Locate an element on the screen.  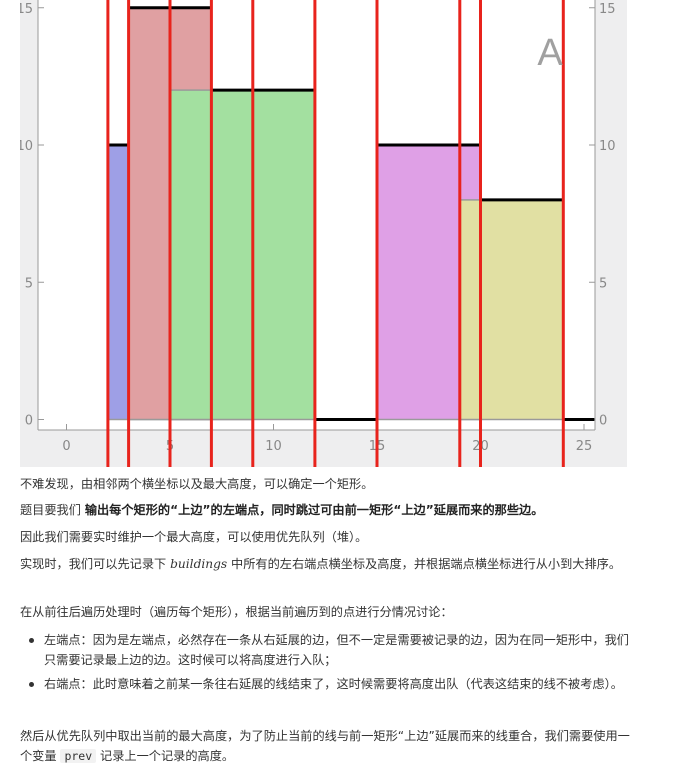
paragraph-2-lead: 题目要我们 is located at coordinates (52, 510).